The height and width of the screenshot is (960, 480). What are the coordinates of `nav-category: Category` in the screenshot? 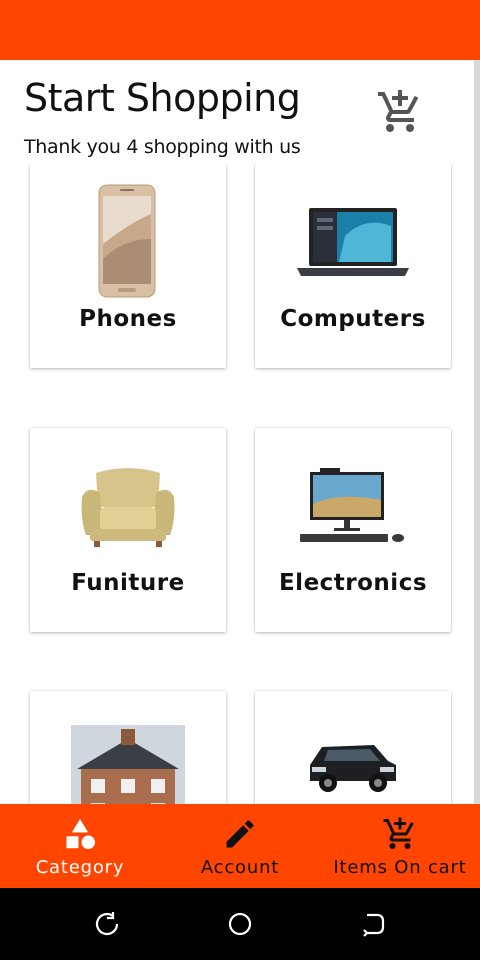 It's located at (80, 846).